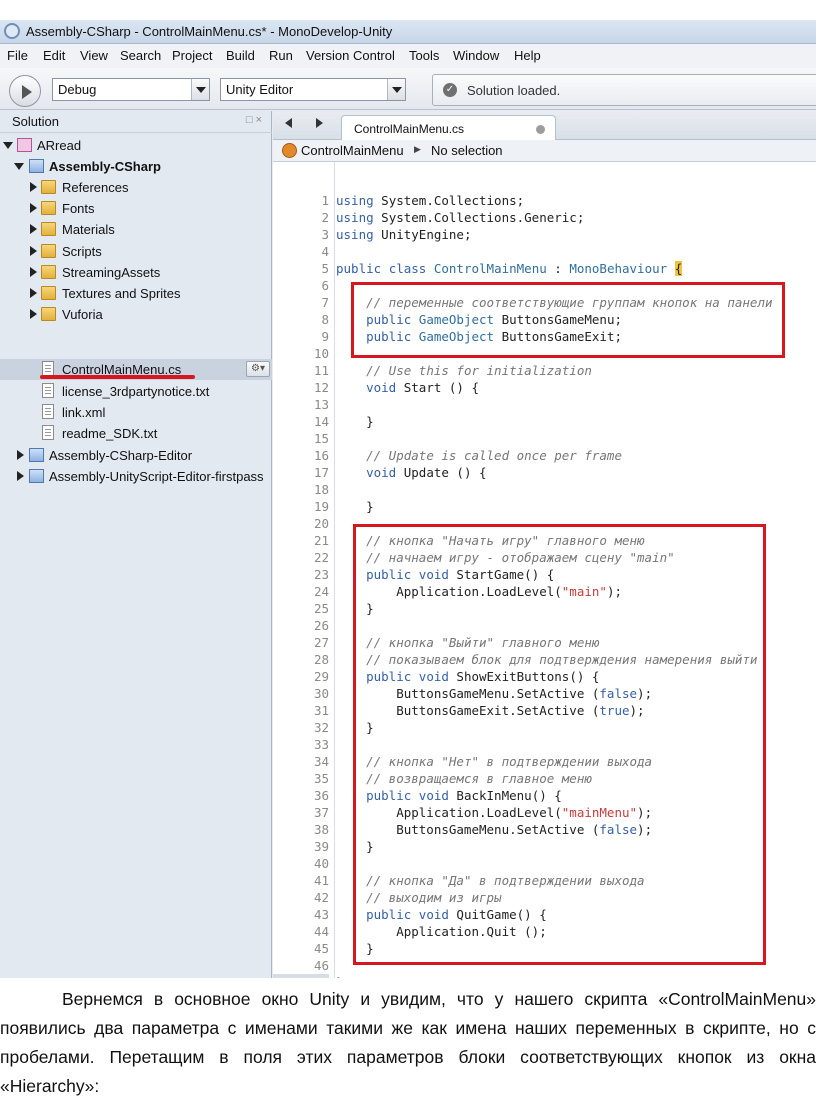 The image size is (816, 1119). Describe the element at coordinates (321, 523) in the screenshot. I see `line-number: 20` at that location.